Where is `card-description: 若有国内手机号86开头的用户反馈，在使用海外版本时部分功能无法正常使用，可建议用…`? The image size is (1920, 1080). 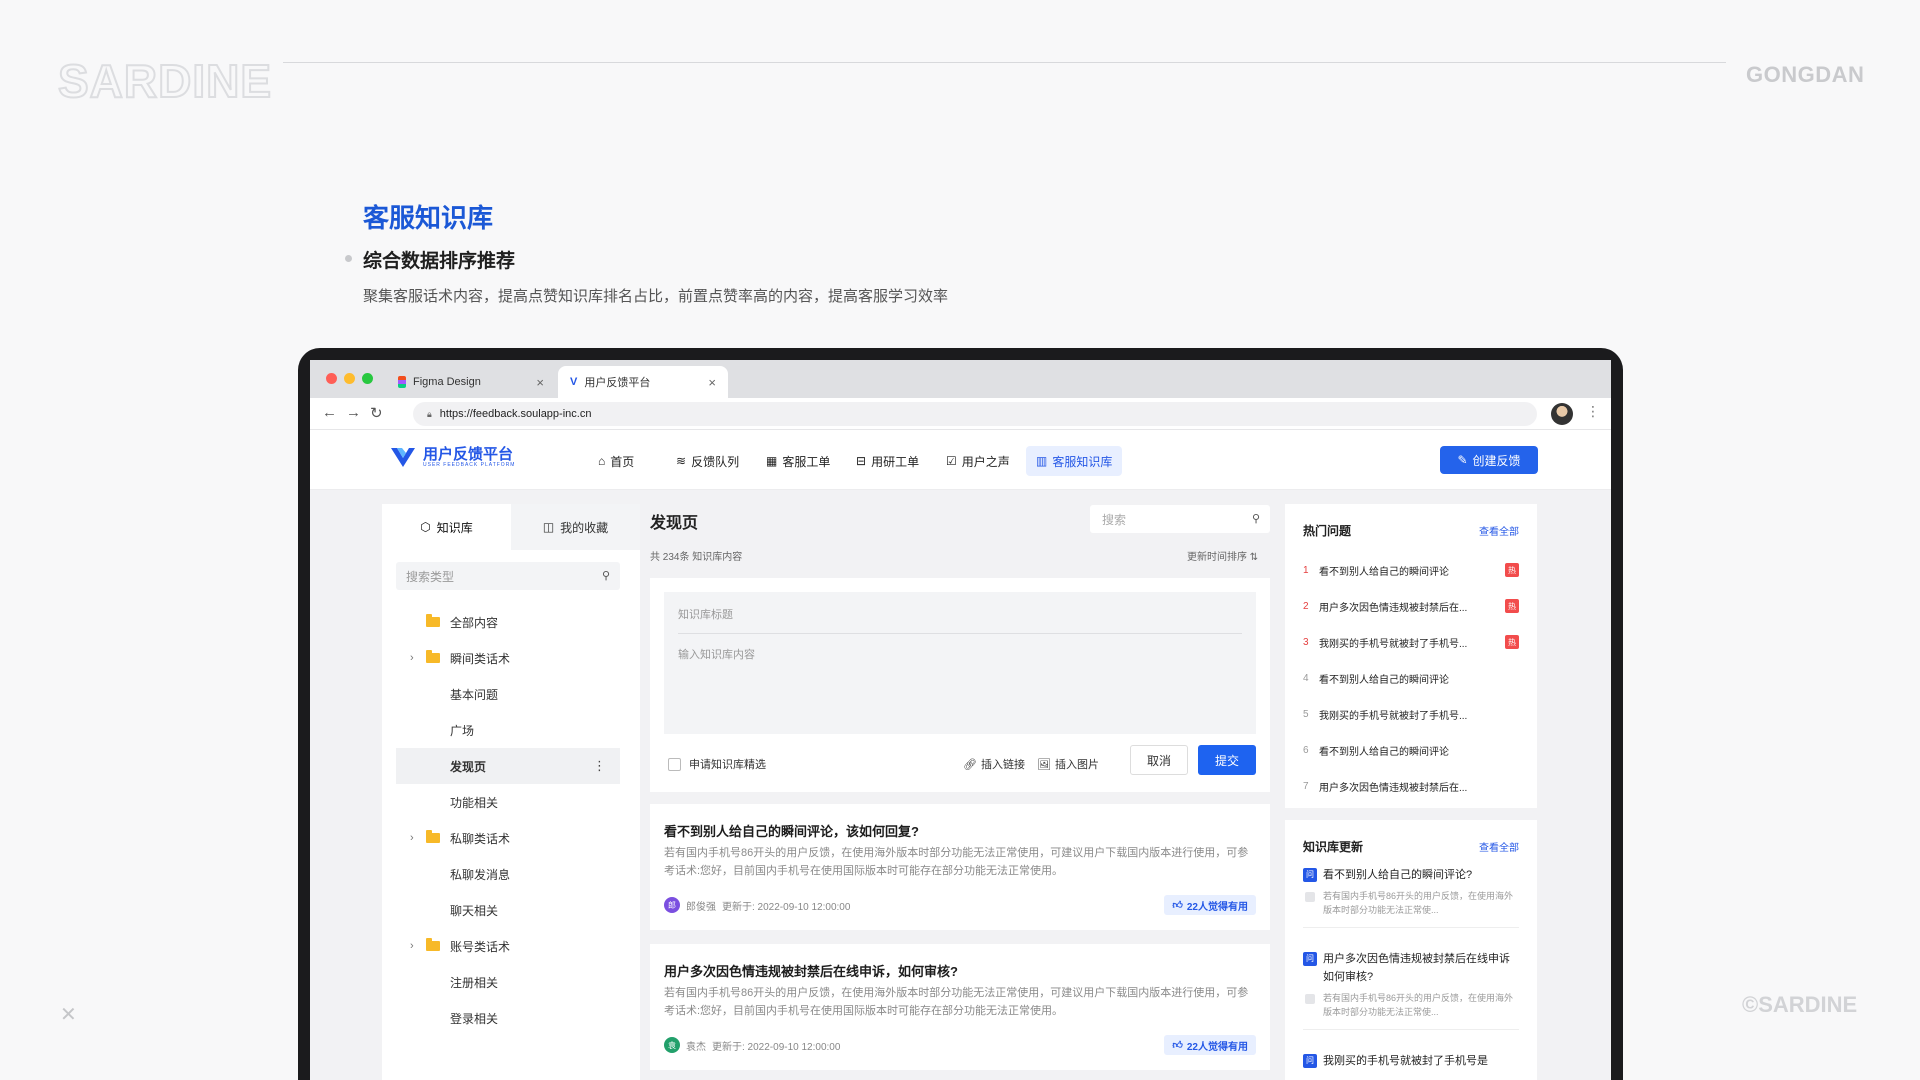
card-description: 若有国内手机号86开头的用户反馈，在使用海外版本时部分功能无法正常使用，可建议用… is located at coordinates (956, 862).